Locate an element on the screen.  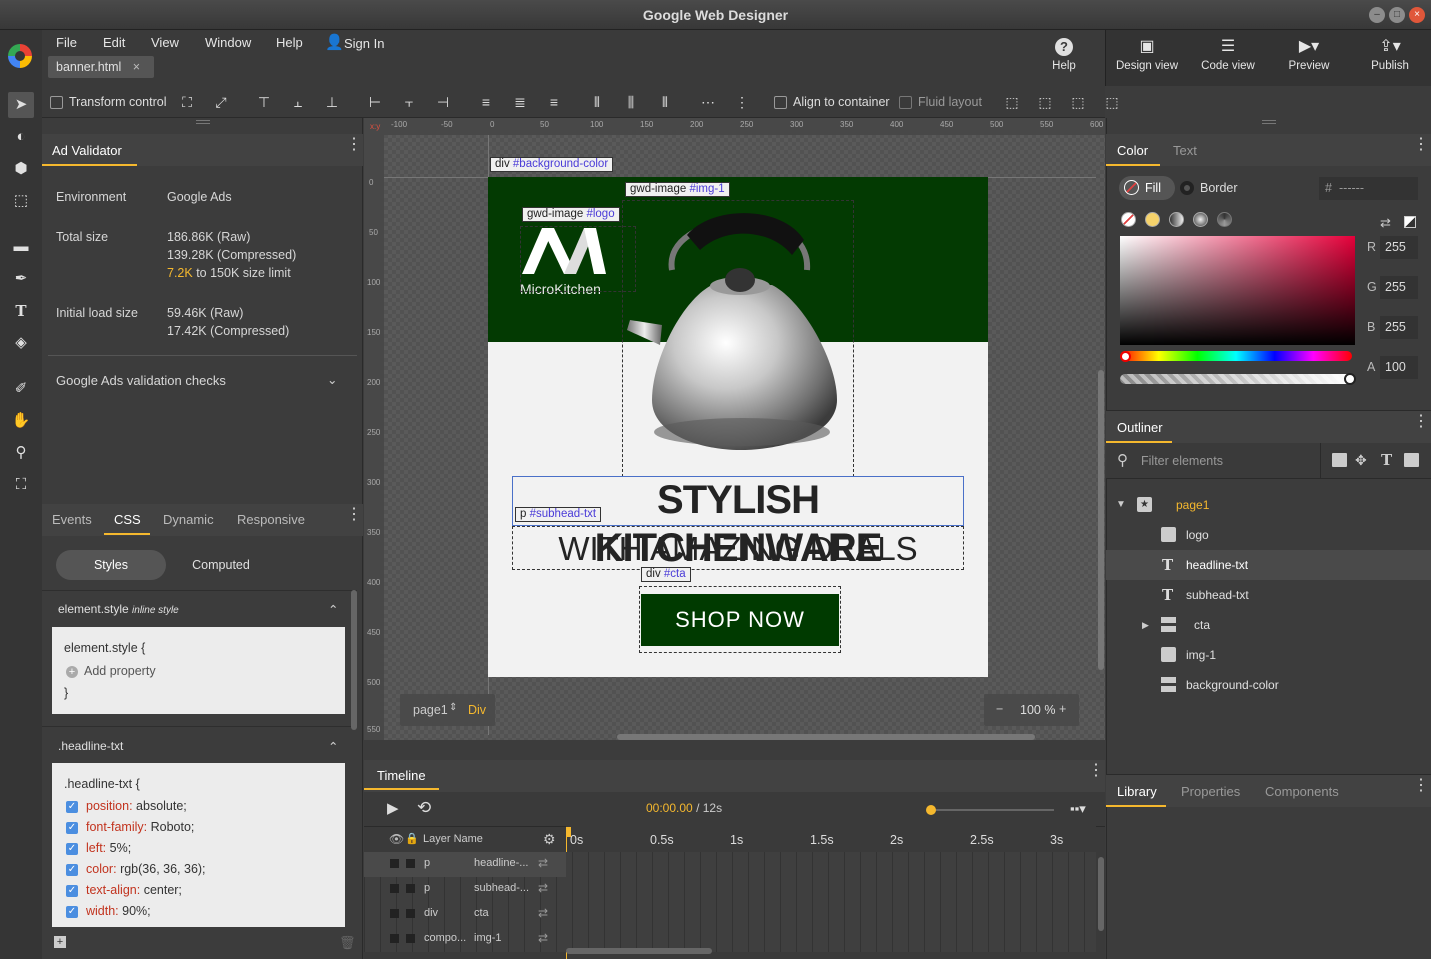
timeline-zoom-slider is located at coordinates (992, 810).